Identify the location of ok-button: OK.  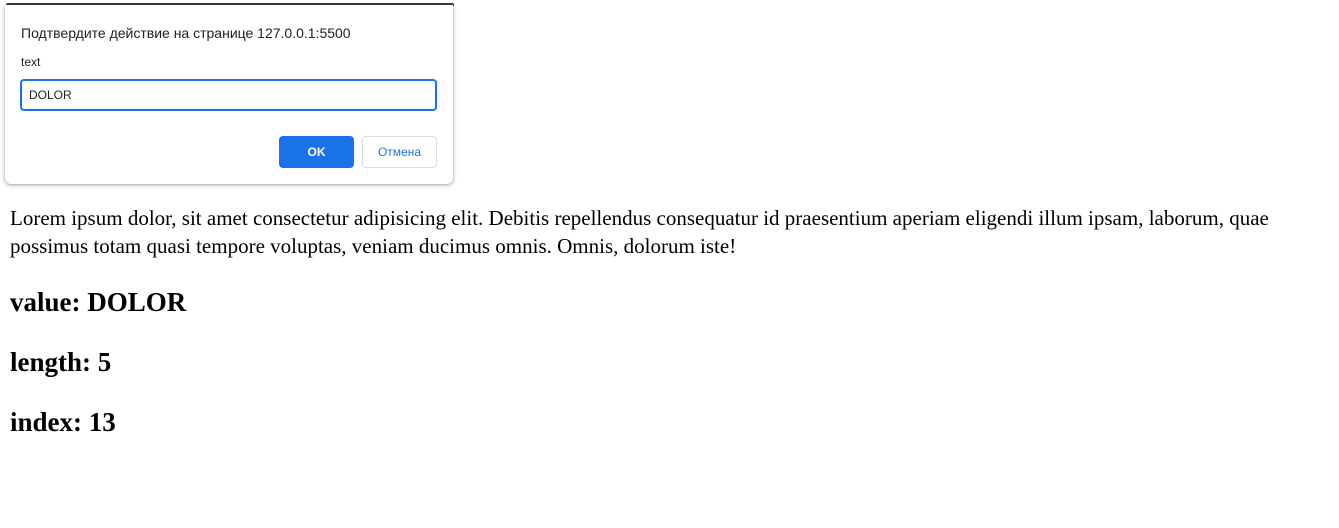
(316, 152).